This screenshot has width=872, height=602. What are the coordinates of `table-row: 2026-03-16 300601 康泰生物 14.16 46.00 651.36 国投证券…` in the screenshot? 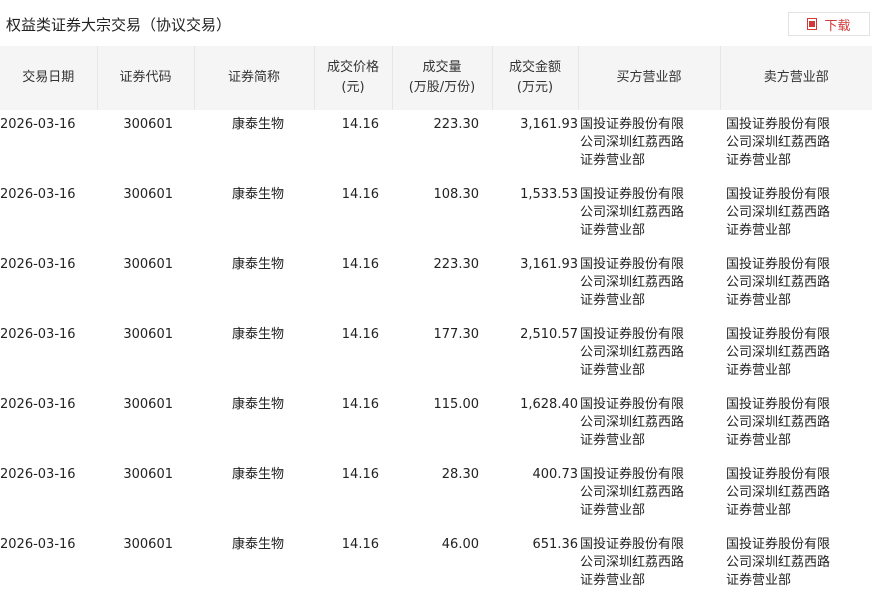 It's located at (436, 565).